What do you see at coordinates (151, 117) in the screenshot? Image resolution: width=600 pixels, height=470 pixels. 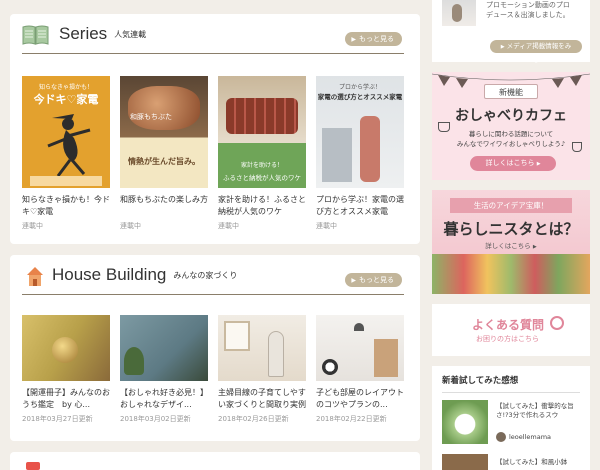 I see `thumb-caption: 和豚もちぶた` at bounding box center [151, 117].